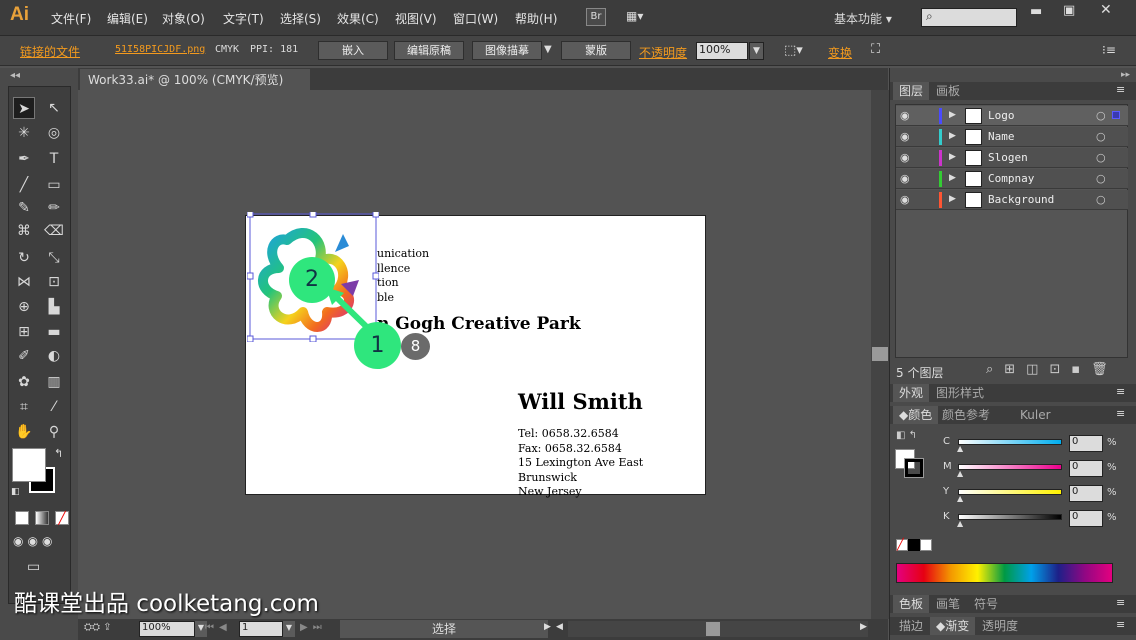 The width and height of the screenshot is (1136, 640). Describe the element at coordinates (953, 626) in the screenshot. I see `tab-gradient: ◆渐变` at that location.